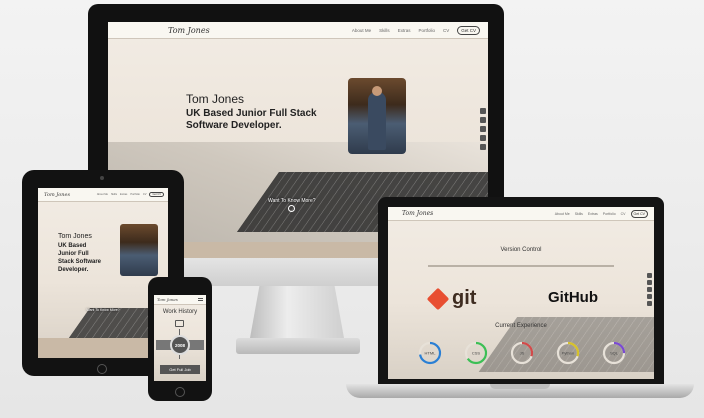 This screenshot has height=418, width=704. Describe the element at coordinates (292, 201) in the screenshot. I see `scroll-prompt-label: Want To Know More?` at that location.